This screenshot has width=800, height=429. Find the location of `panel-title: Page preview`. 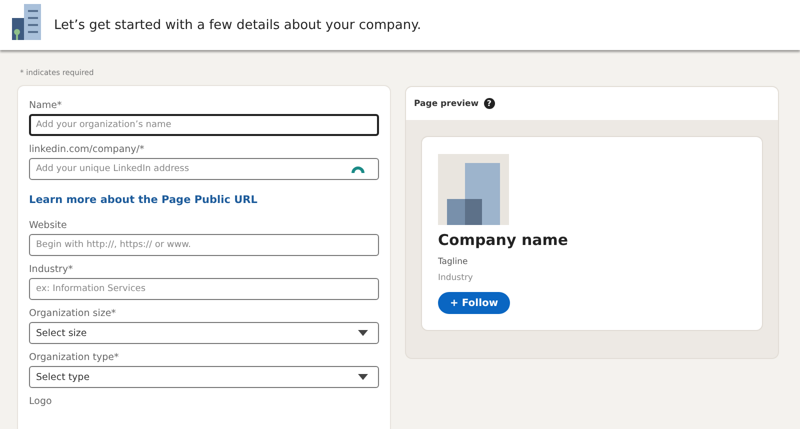

panel-title: Page preview is located at coordinates (446, 103).